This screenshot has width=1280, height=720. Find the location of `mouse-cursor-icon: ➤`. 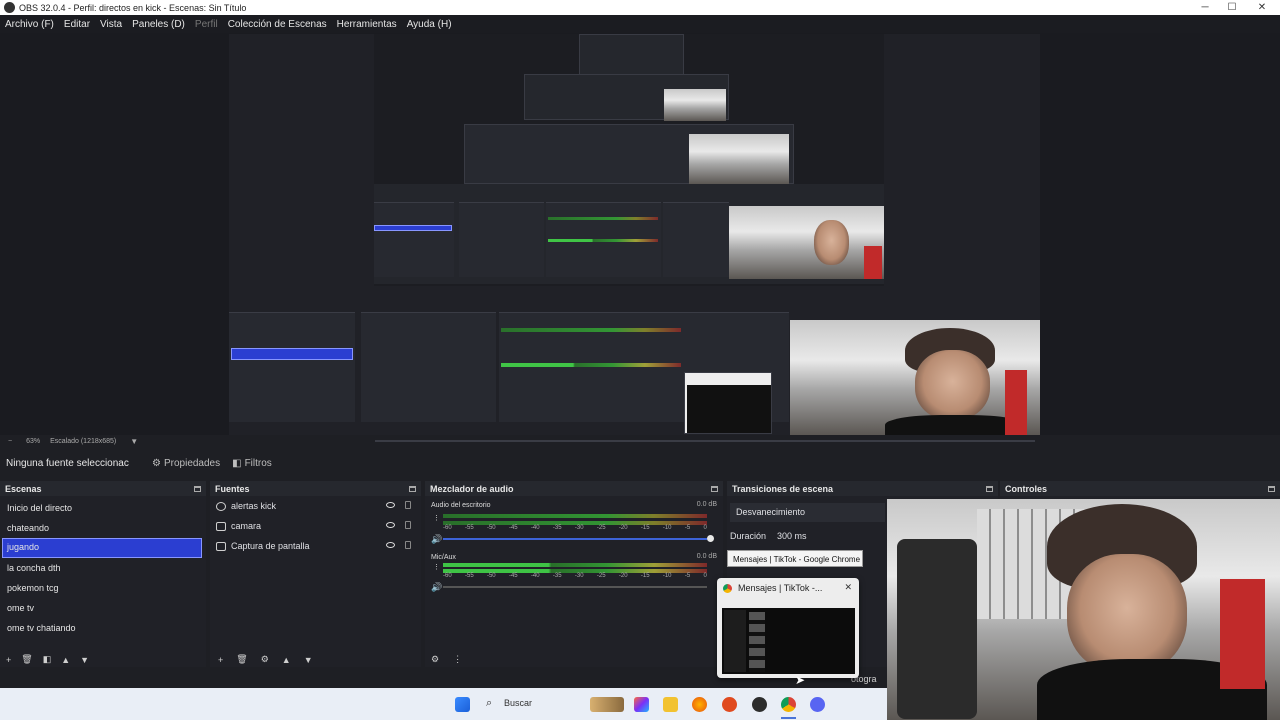

mouse-cursor-icon: ➤ is located at coordinates (800, 680).